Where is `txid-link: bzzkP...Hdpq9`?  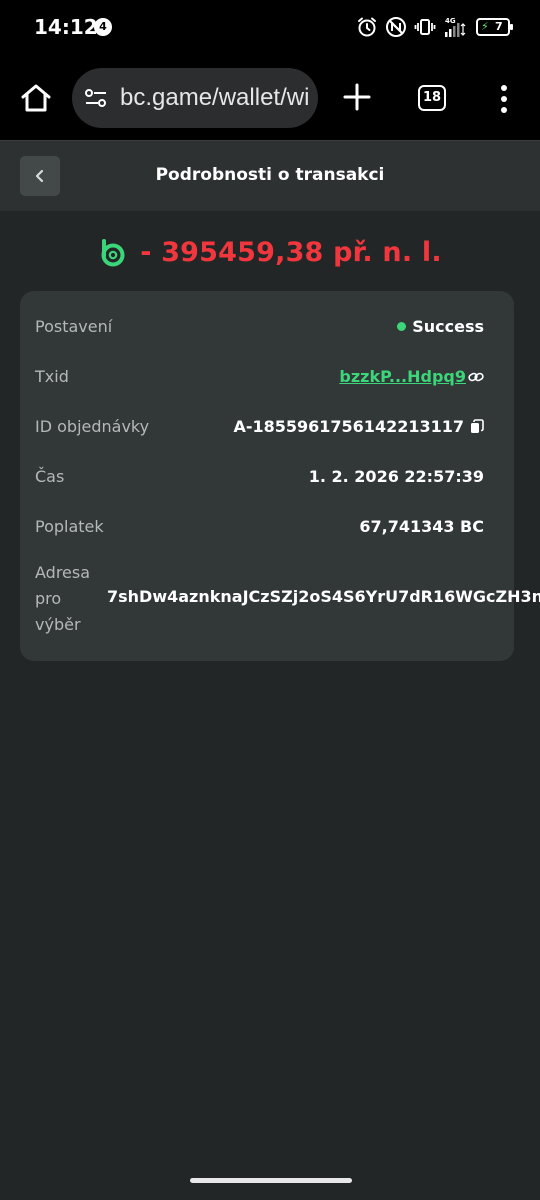 txid-link: bzzkP...Hdpq9 is located at coordinates (402, 376).